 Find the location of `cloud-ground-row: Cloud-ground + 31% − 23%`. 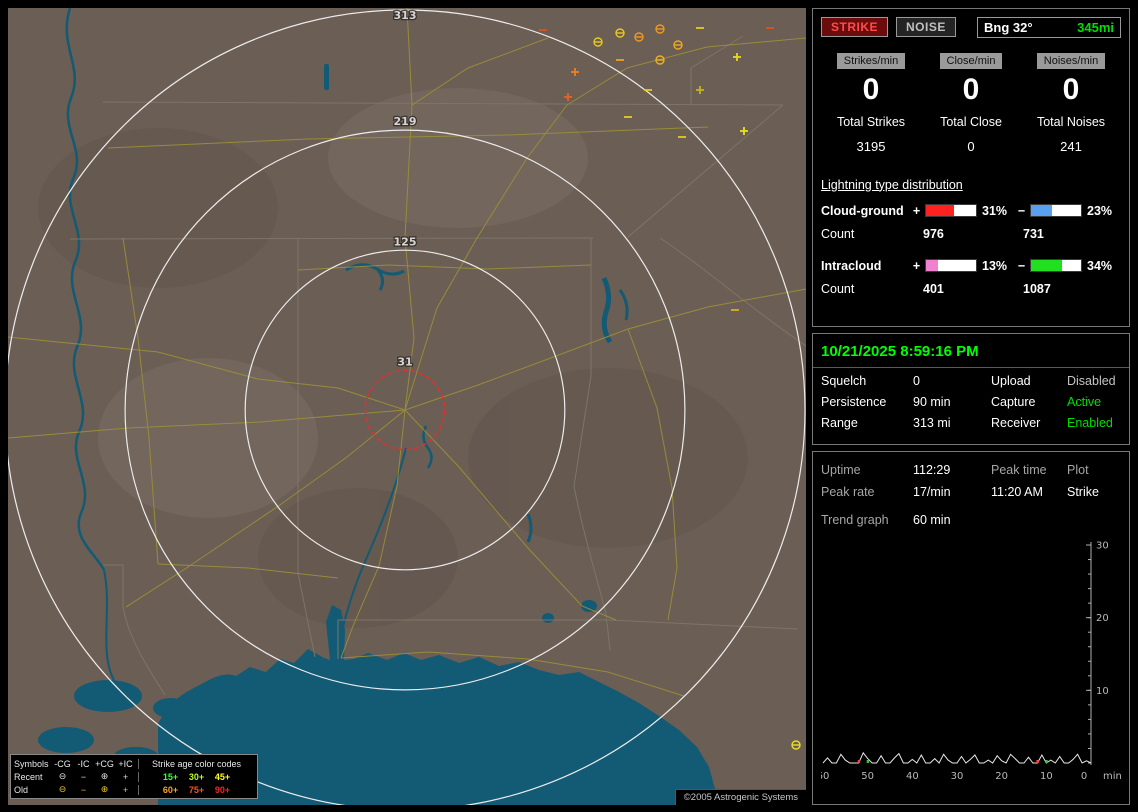

cloud-ground-row: Cloud-ground + 31% − 23% is located at coordinates (971, 211).